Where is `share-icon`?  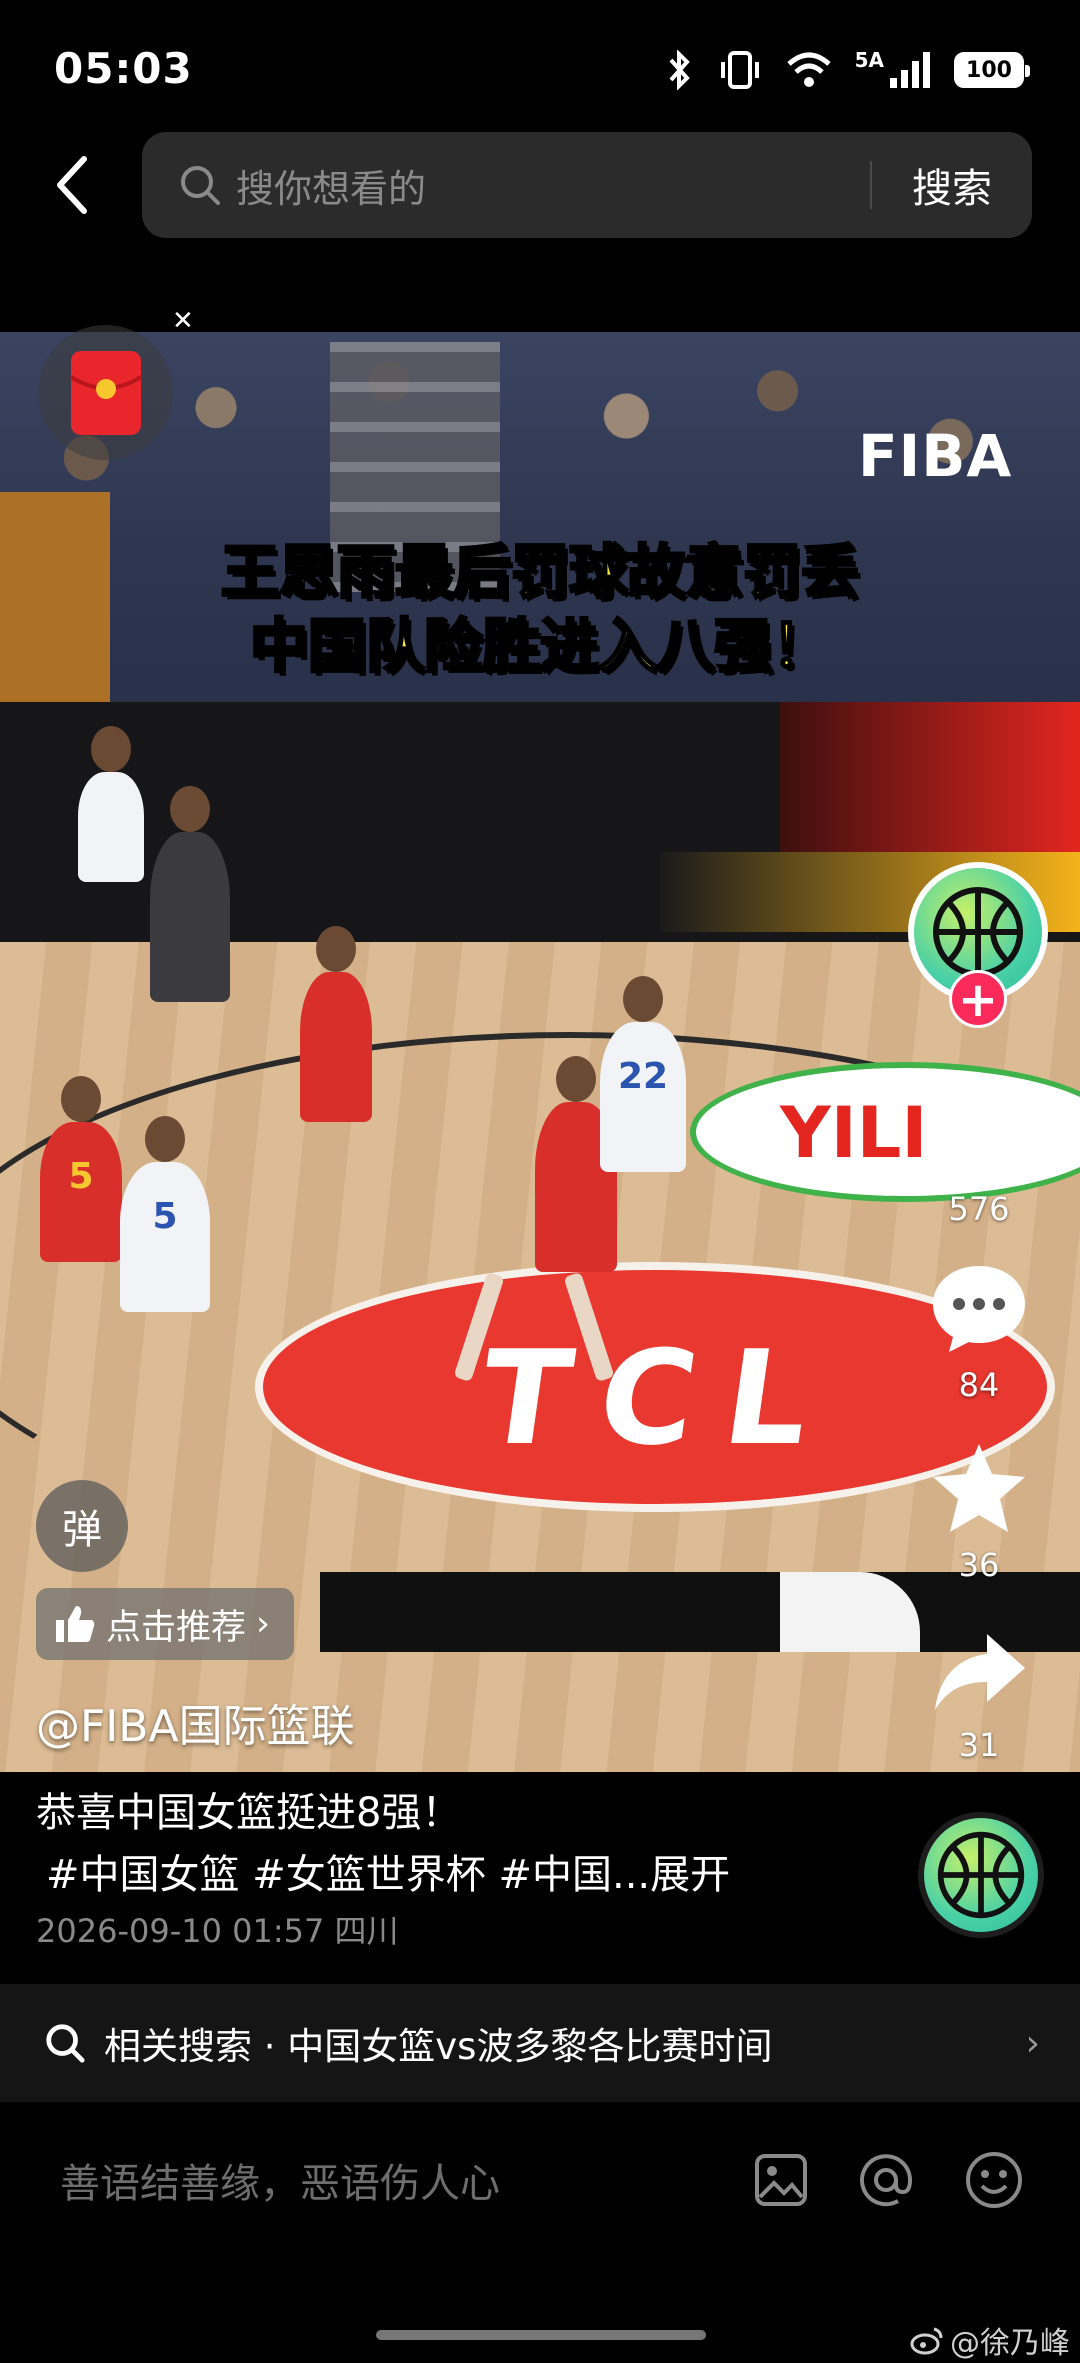 share-icon is located at coordinates (980, 1672).